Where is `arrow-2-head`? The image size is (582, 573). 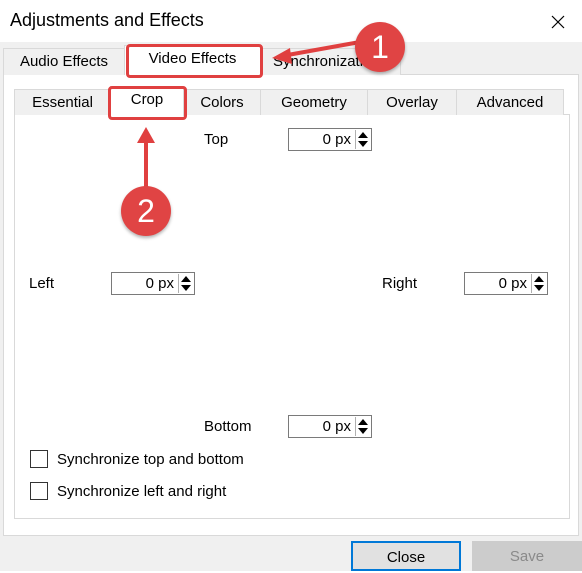
arrow-2-head is located at coordinates (146, 135).